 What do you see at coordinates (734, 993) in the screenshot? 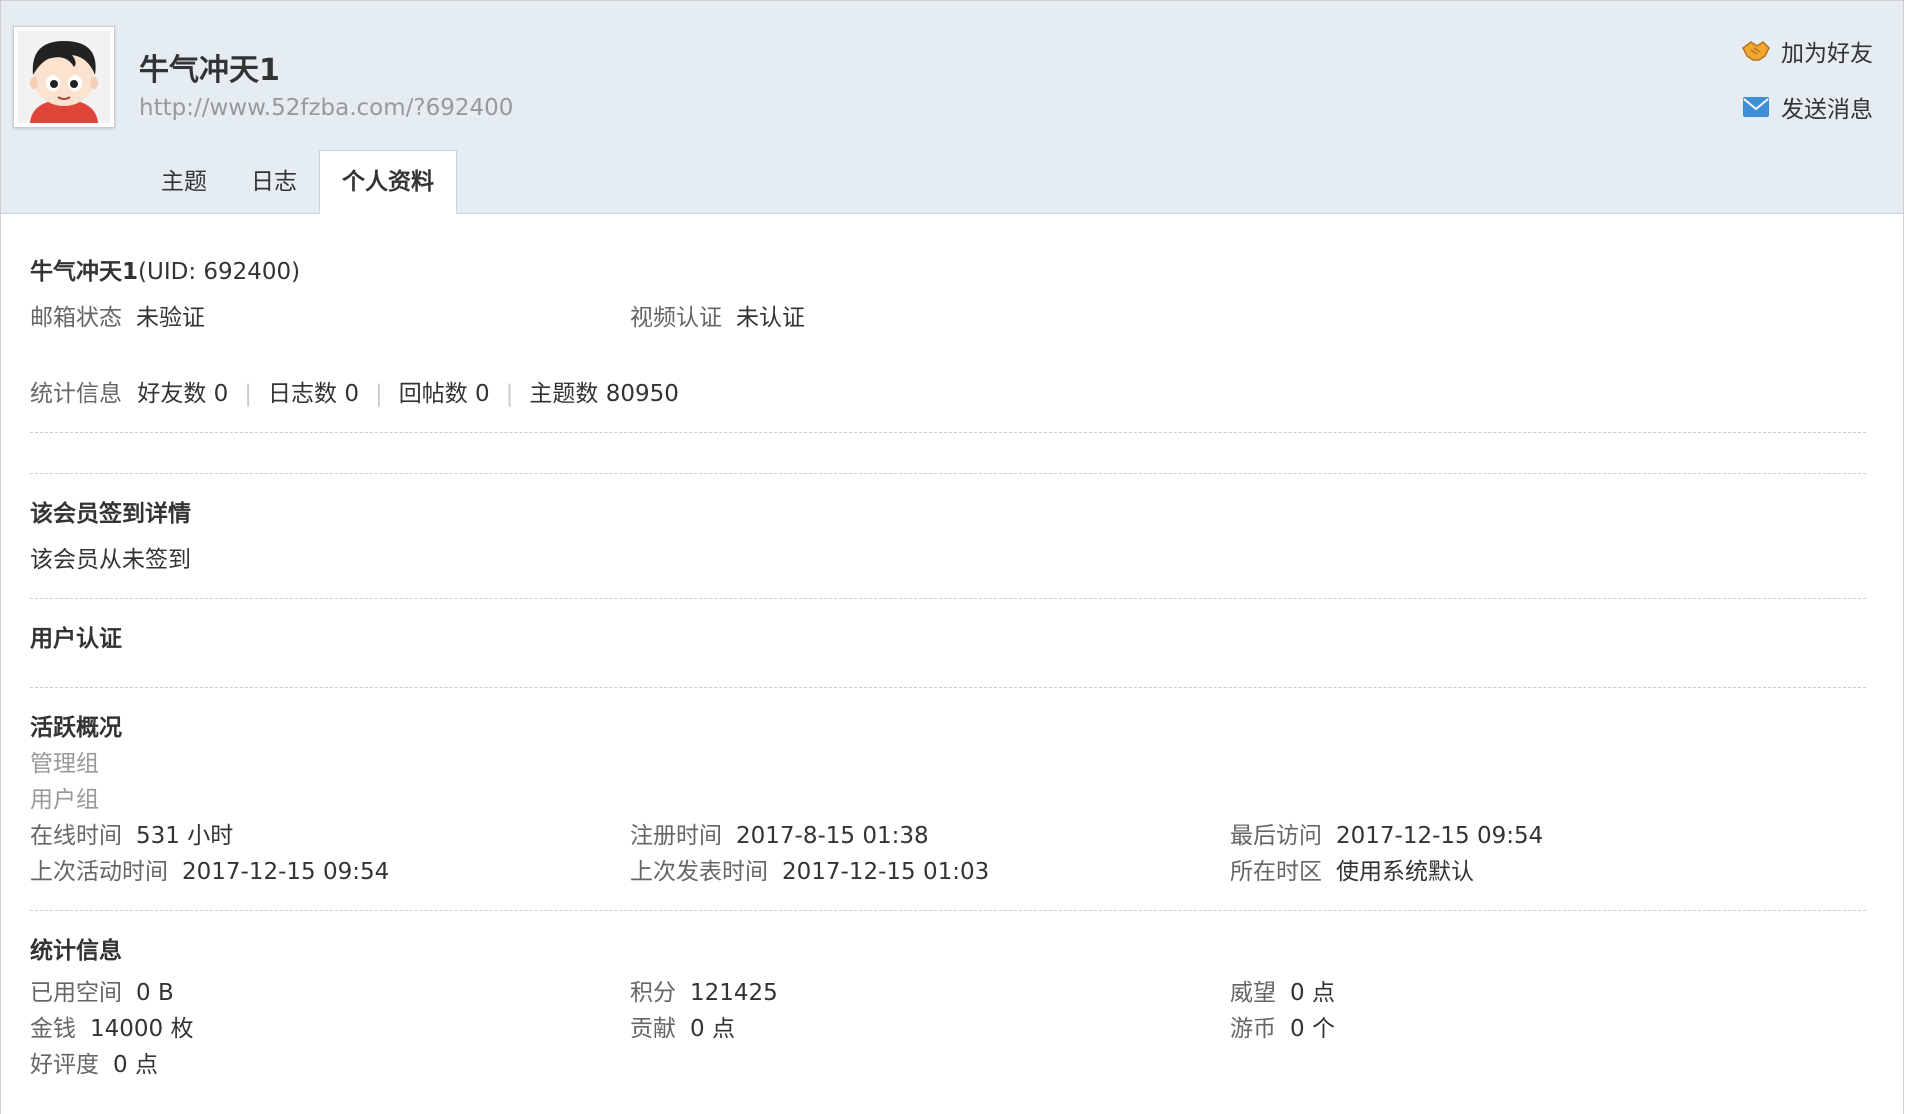
I see `credits-value: 121425` at bounding box center [734, 993].